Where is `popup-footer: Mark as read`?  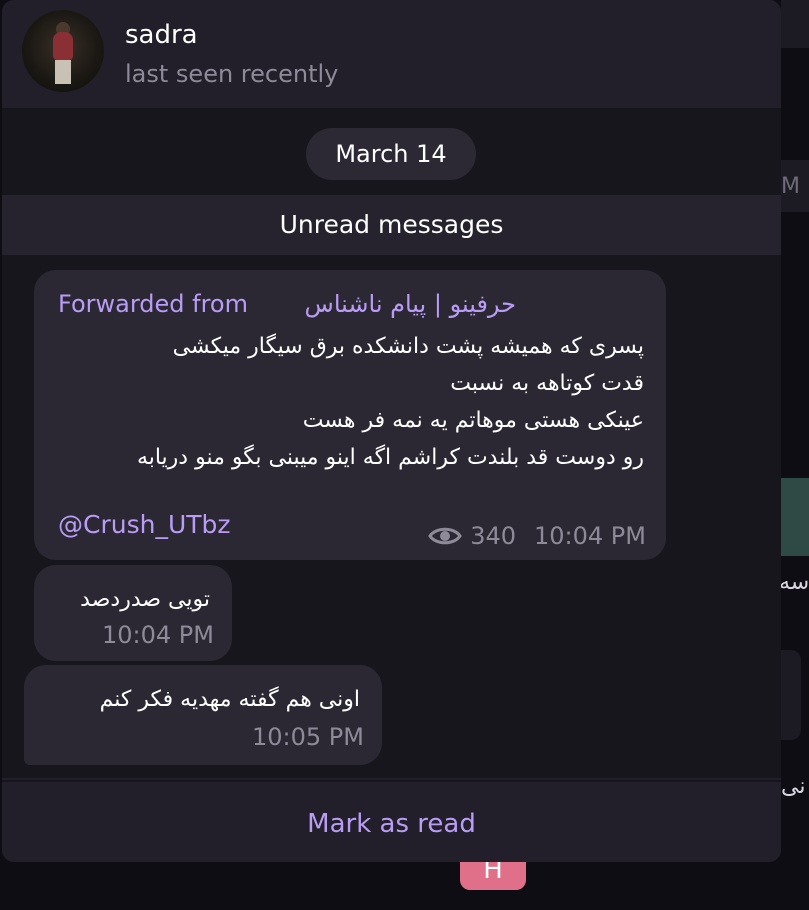 popup-footer: Mark as read is located at coordinates (391, 821).